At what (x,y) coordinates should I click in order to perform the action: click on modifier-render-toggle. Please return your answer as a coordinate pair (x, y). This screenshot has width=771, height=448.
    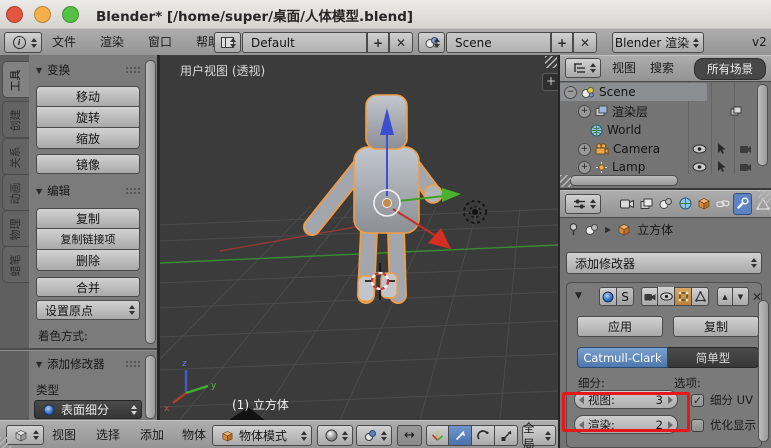
    Looking at the image, I should click on (649, 296).